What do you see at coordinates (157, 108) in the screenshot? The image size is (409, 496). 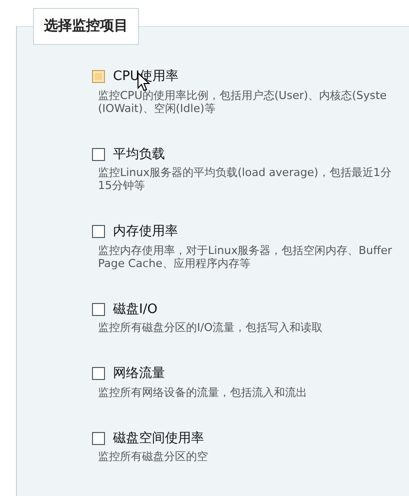 I see `description-line: (IOWait)、空闲(Idle)等` at bounding box center [157, 108].